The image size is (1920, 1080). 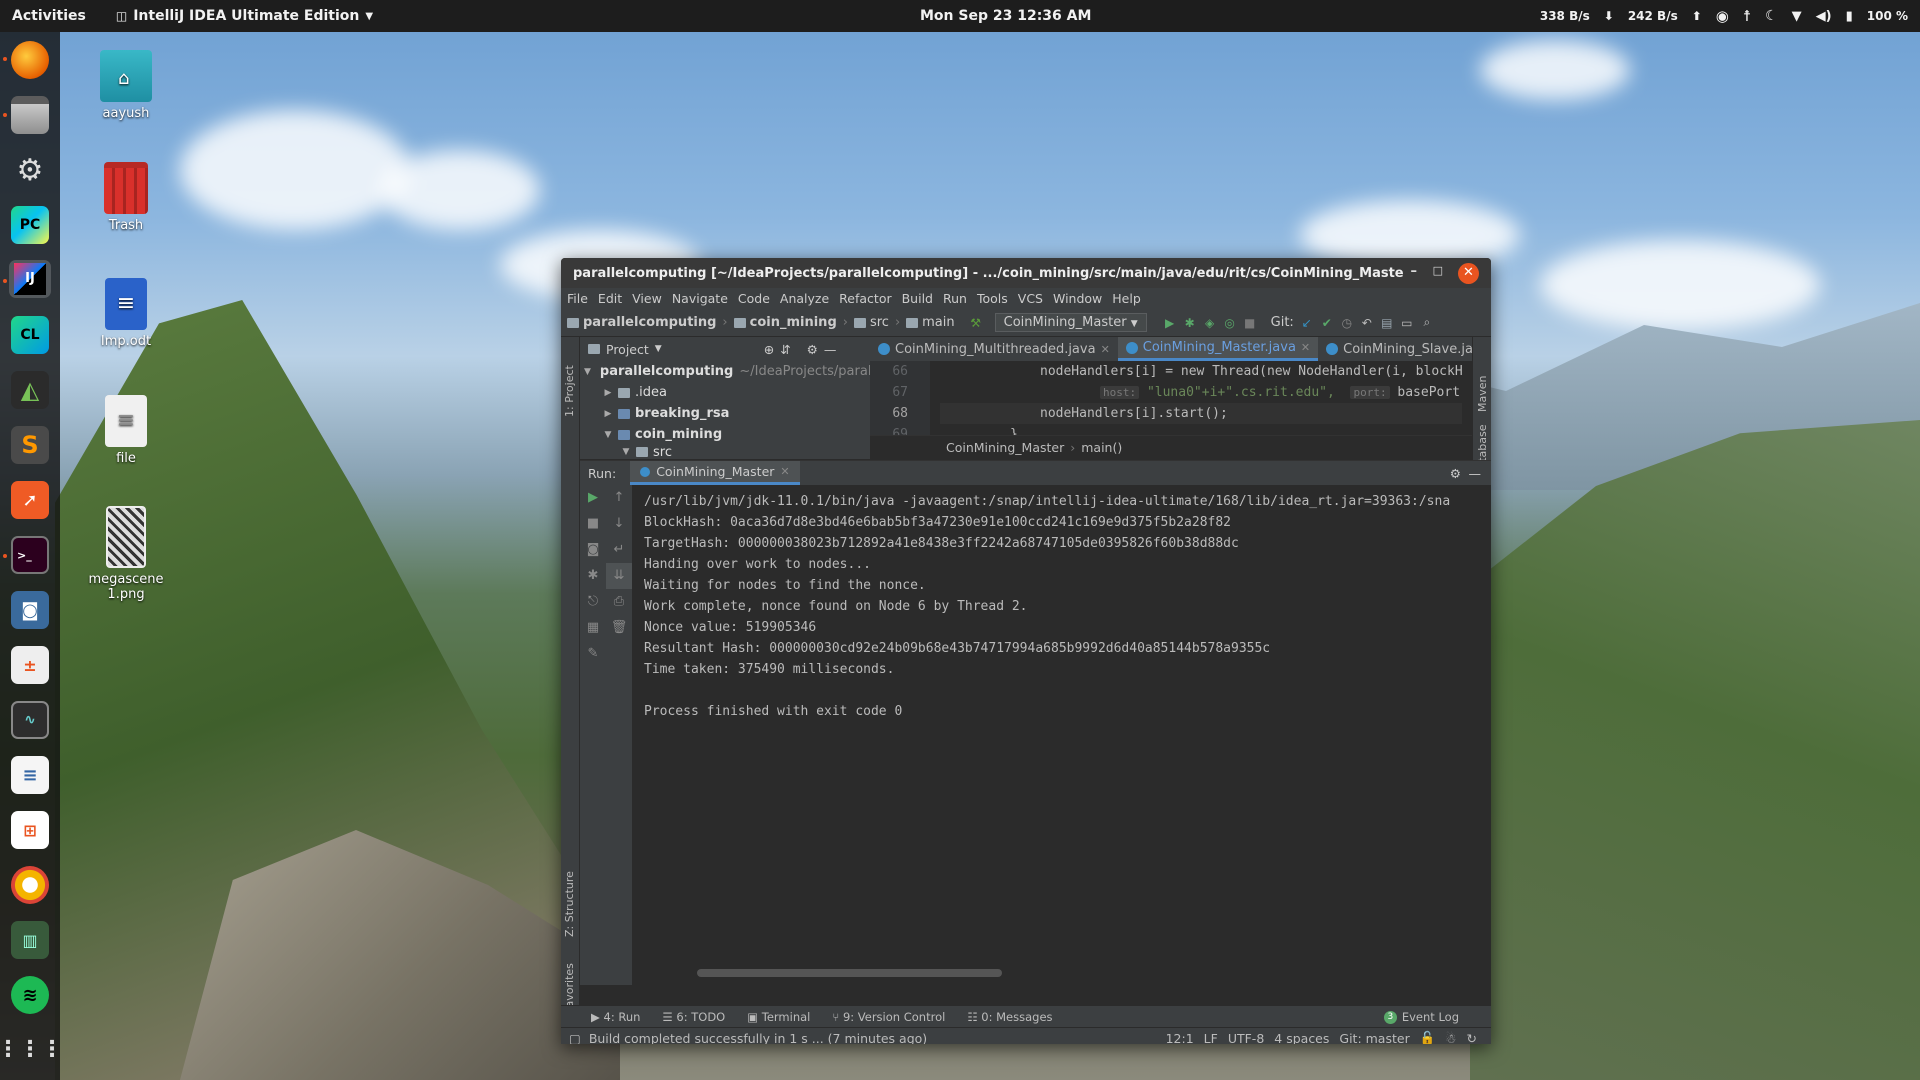 I want to click on git-history-icon: ◷, so click(x=1347, y=323).